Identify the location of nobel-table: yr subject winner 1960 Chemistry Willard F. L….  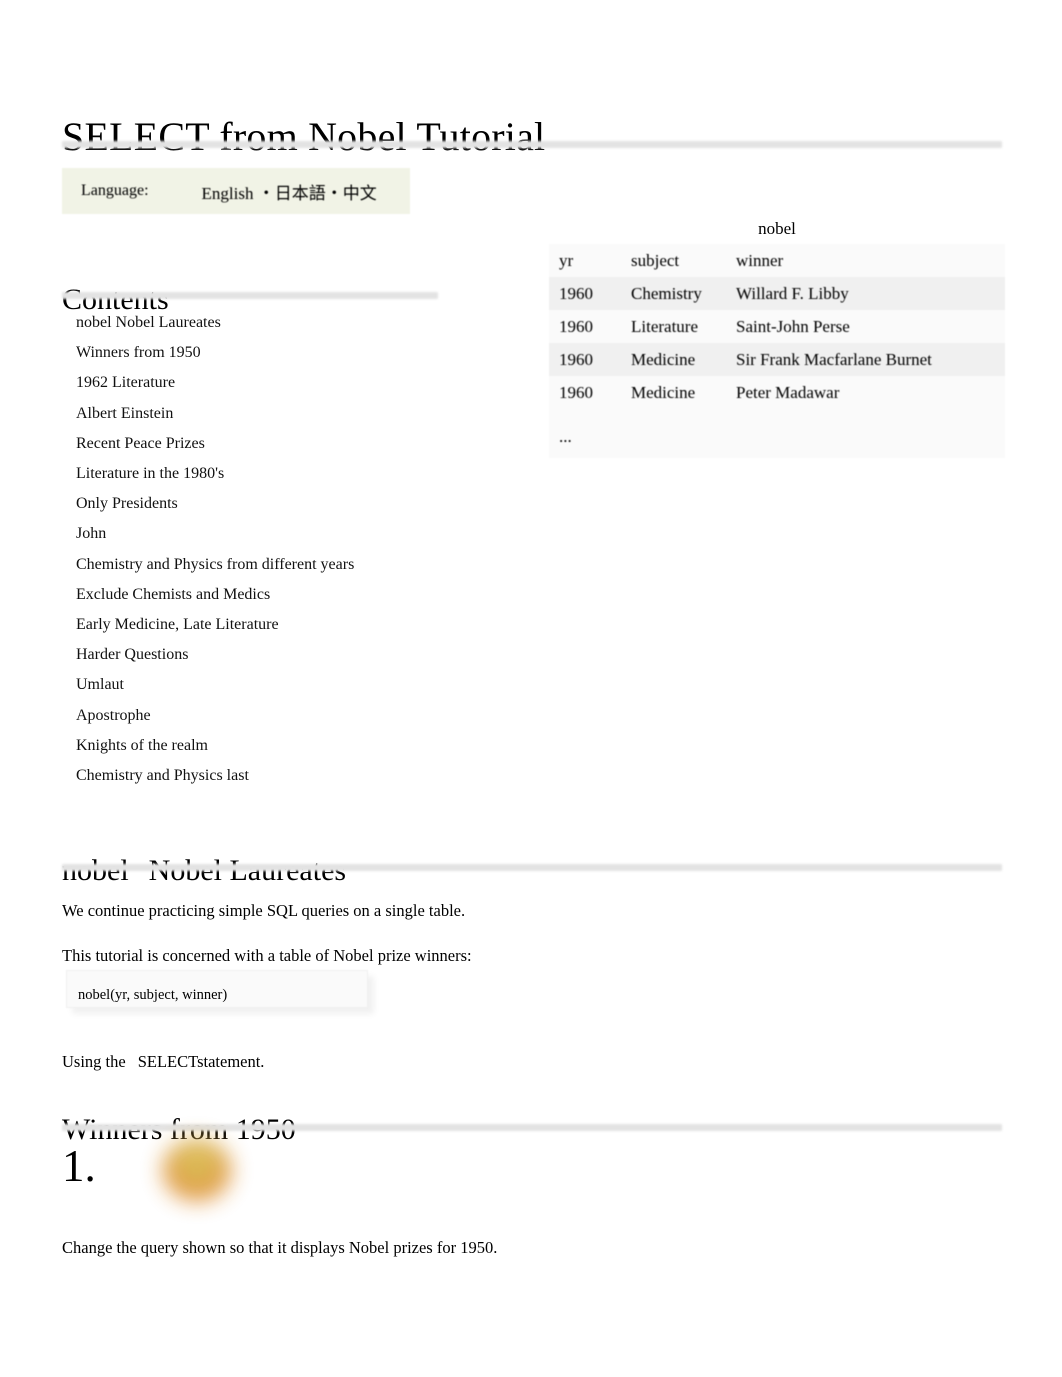
(777, 351).